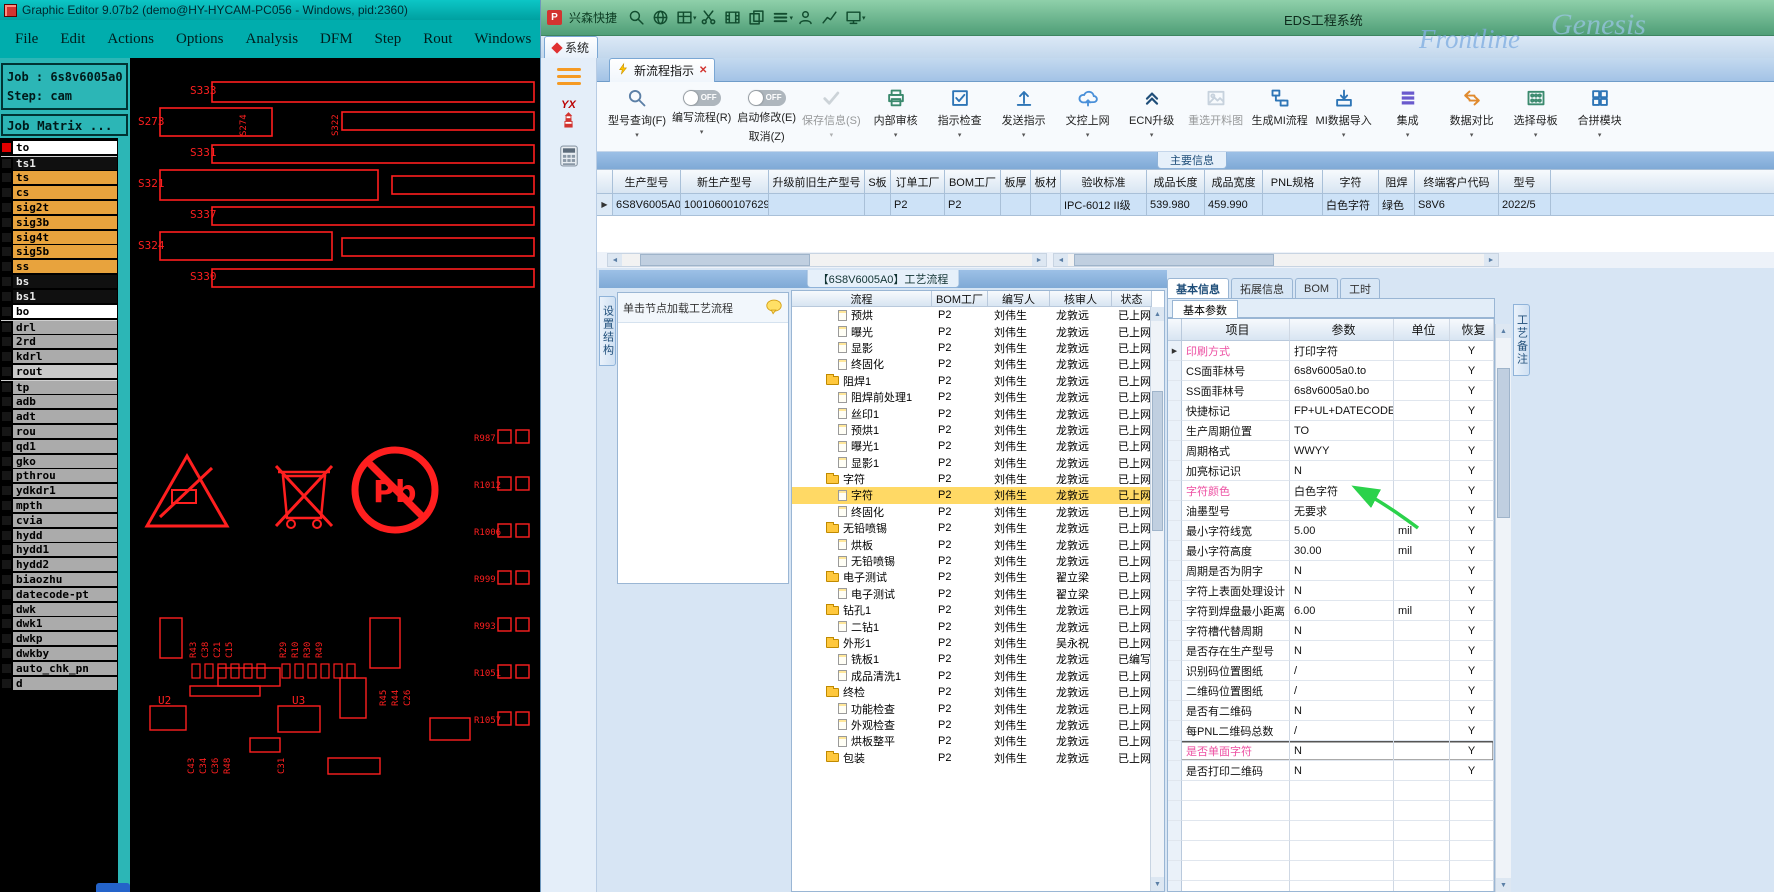 The height and width of the screenshot is (892, 1774). I want to click on tab-params-2: BOM, so click(1317, 288).